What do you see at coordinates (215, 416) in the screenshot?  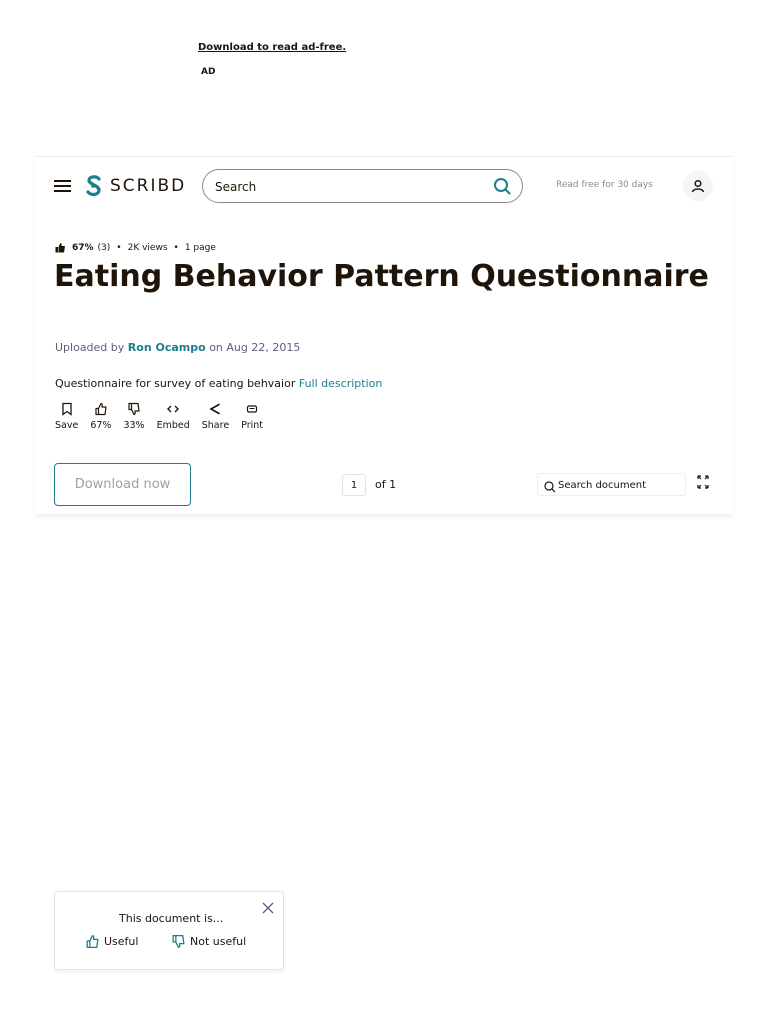 I see `share-button: Share` at bounding box center [215, 416].